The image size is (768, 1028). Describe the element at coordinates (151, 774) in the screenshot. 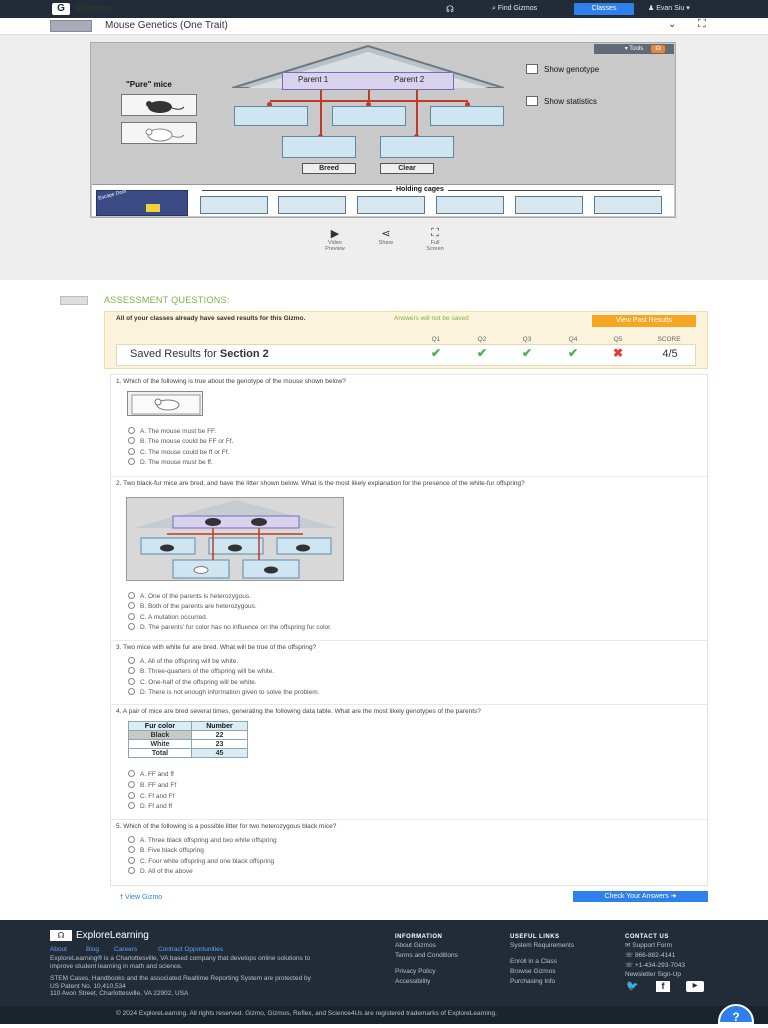

I see `q4-option-a: A. FF and ff` at that location.